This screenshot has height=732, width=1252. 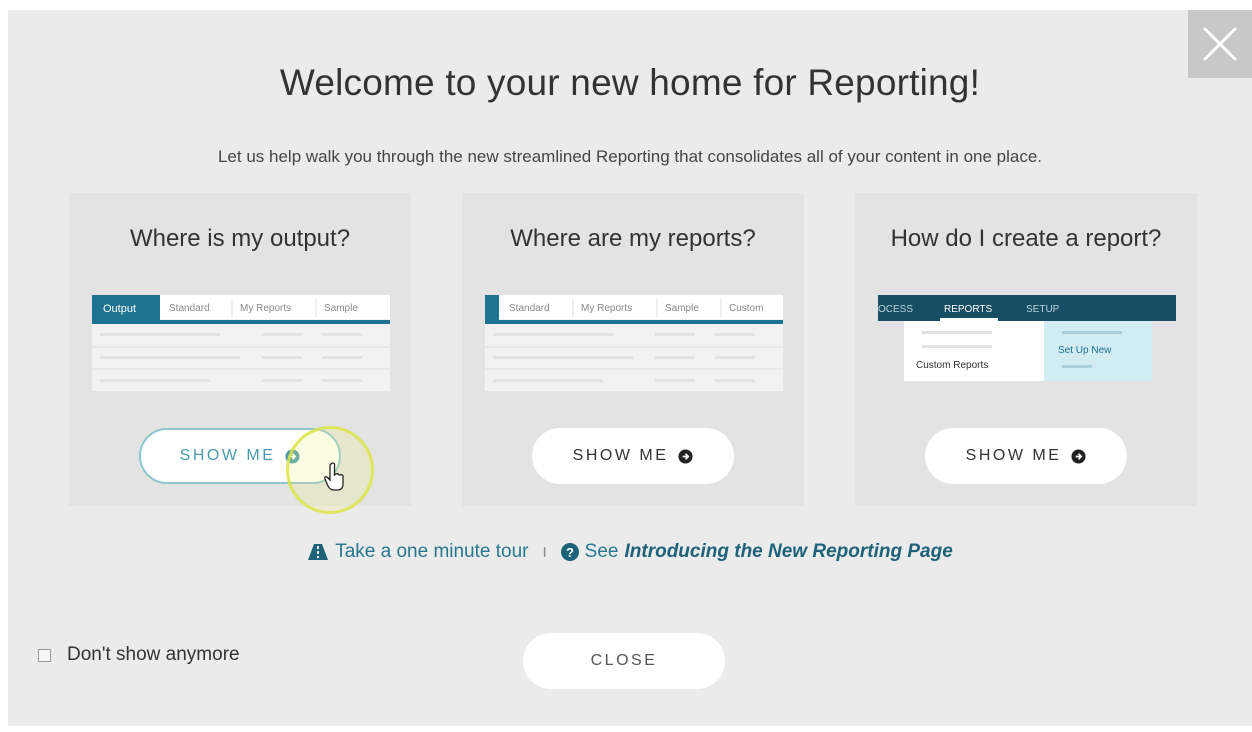 I want to click on show-me-output-button: SHOW ME, so click(x=240, y=456).